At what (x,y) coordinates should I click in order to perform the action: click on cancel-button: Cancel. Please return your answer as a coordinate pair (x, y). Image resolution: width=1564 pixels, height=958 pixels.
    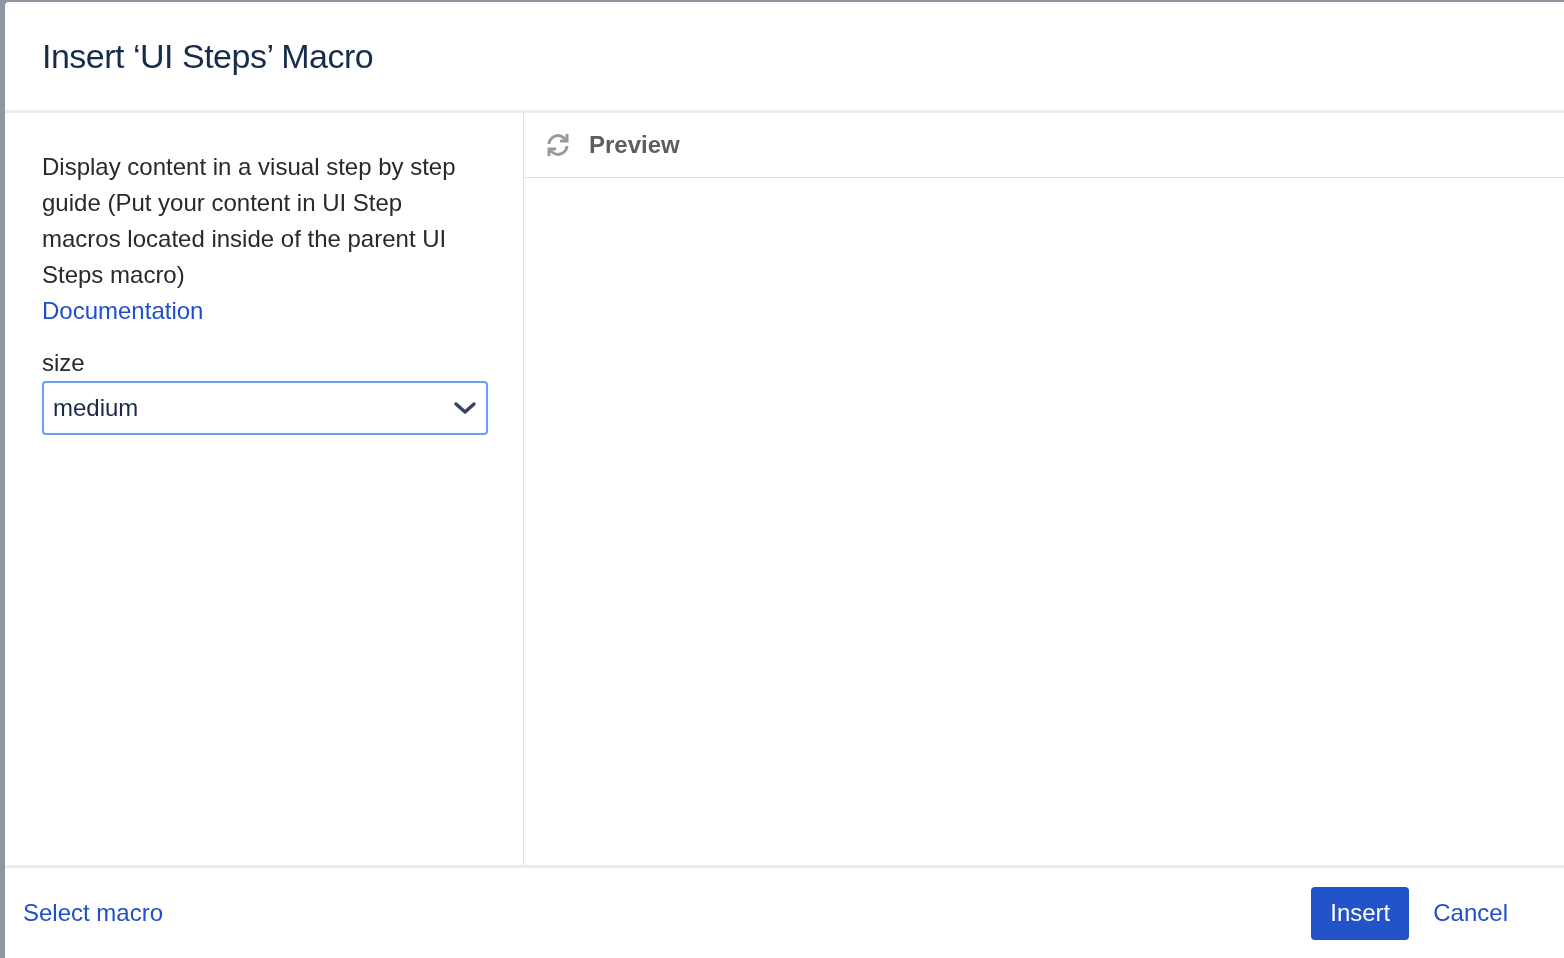
    Looking at the image, I should click on (1470, 913).